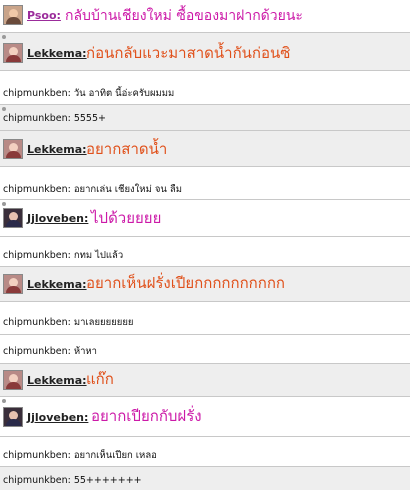 The image size is (410, 490). Describe the element at coordinates (68, 322) in the screenshot. I see `message-text: chipmunkben: มาเลยยยยยยย` at that location.